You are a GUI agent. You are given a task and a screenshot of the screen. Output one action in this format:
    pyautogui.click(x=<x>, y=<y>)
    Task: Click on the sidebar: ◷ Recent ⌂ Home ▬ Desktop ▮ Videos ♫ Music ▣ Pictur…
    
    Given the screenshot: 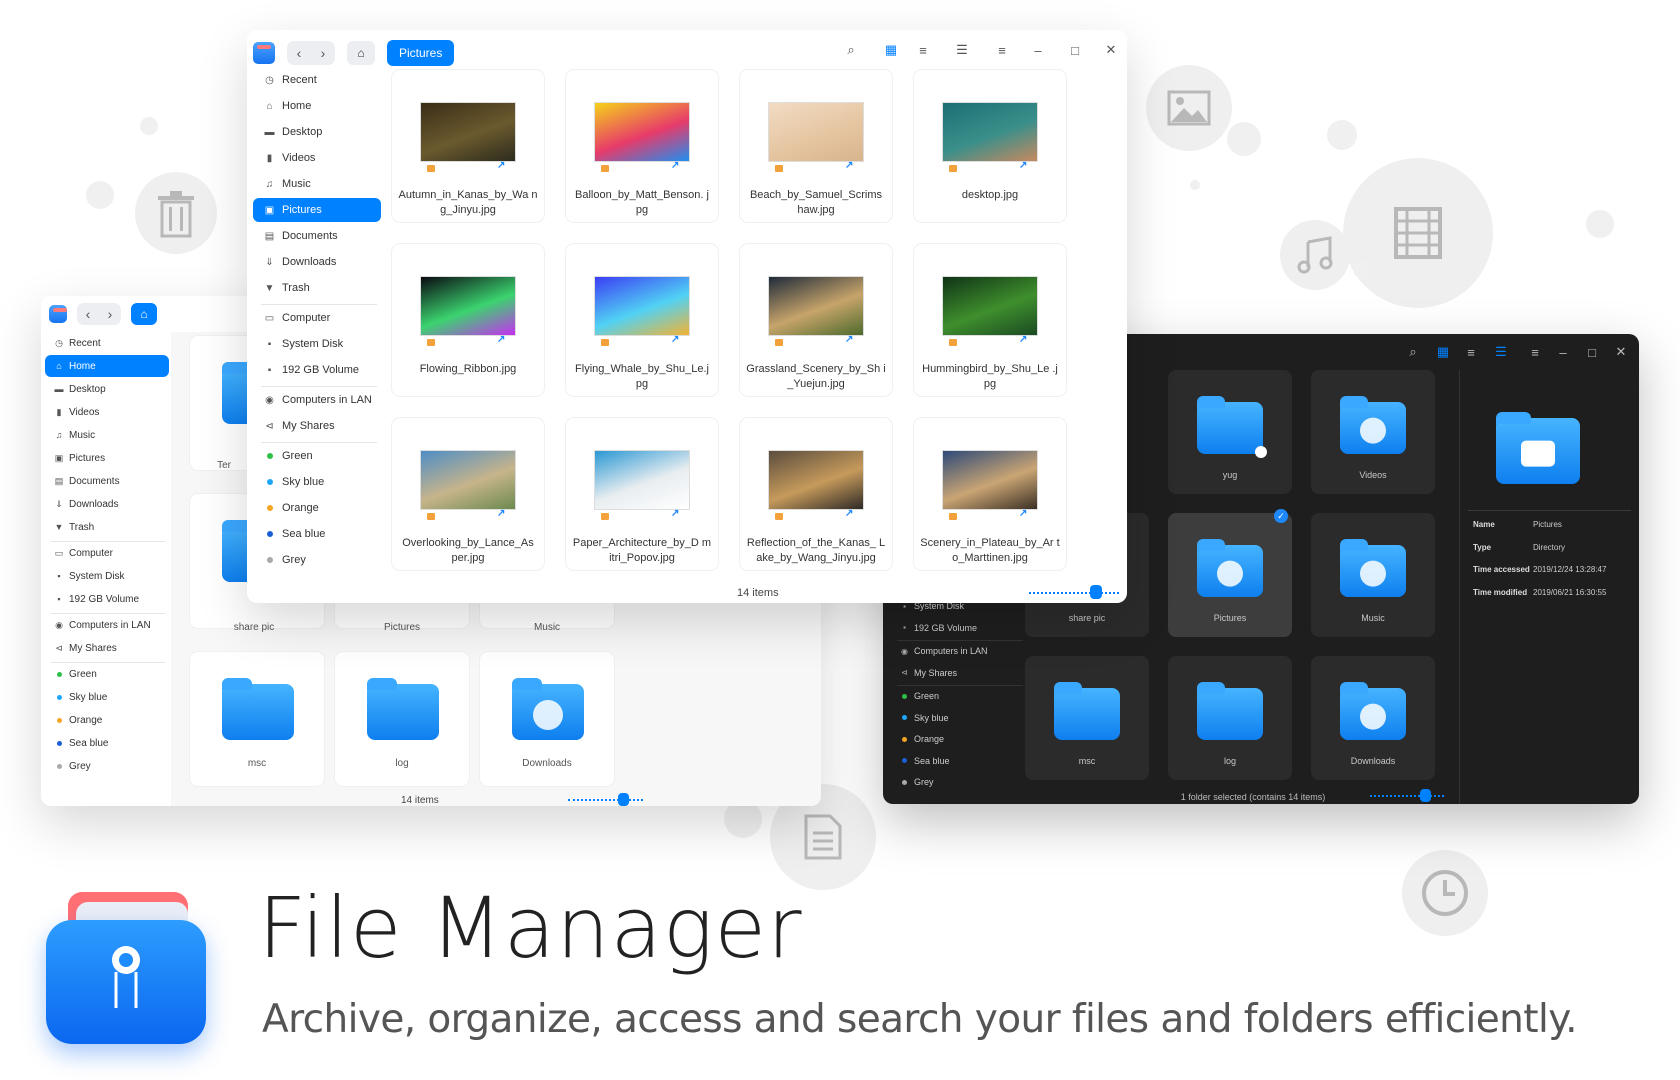 What is the action you would take?
    pyautogui.click(x=317, y=335)
    